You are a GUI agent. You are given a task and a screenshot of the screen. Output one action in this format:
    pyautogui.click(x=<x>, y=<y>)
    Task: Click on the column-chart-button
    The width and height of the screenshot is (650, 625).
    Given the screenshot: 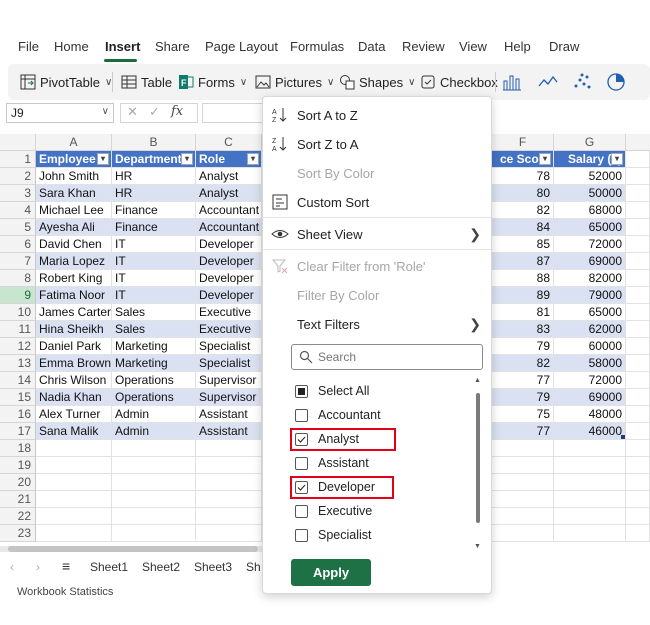 What is the action you would take?
    pyautogui.click(x=512, y=82)
    